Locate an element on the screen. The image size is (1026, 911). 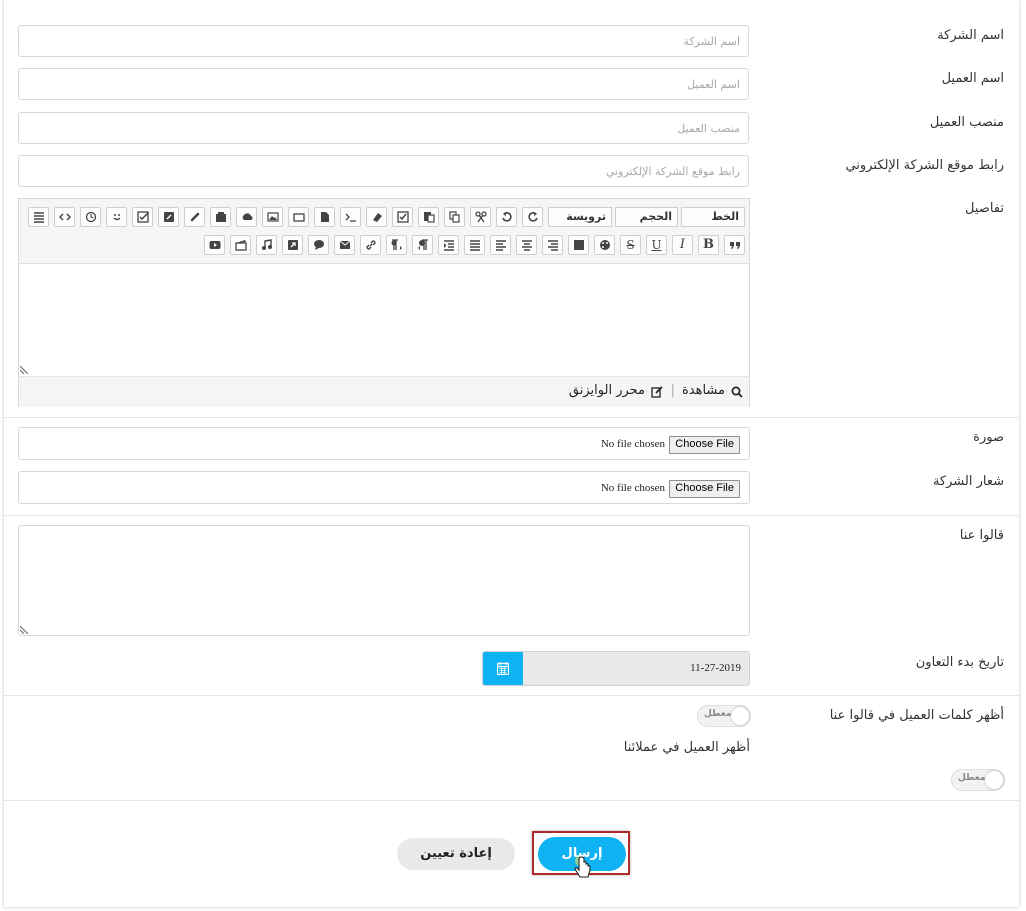
italic-button: I is located at coordinates (682, 245).